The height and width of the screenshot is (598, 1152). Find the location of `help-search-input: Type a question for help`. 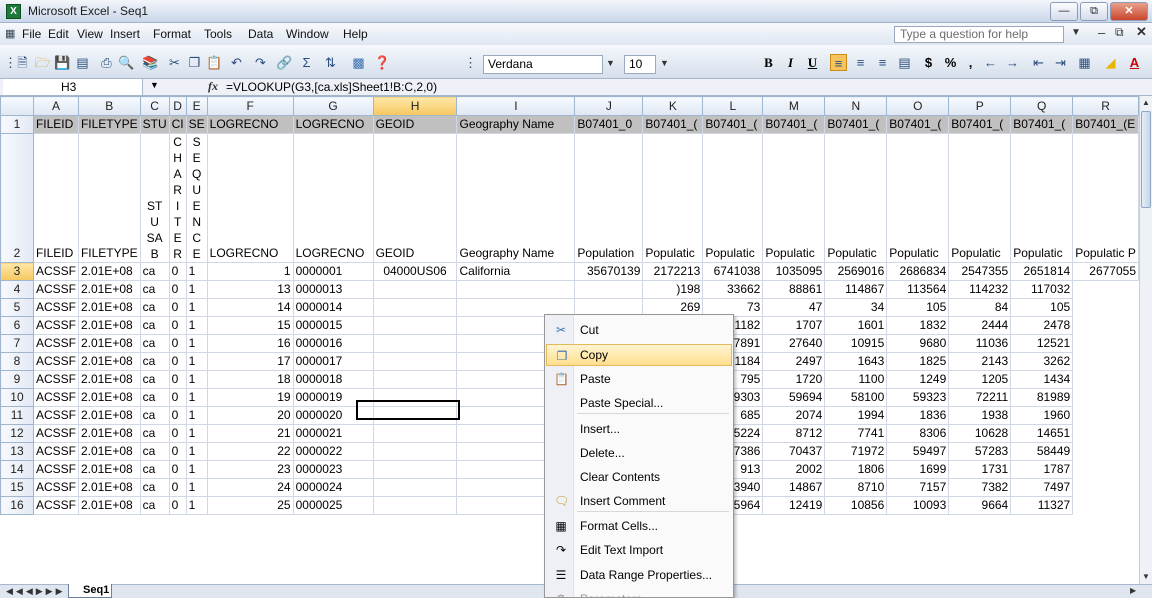

help-search-input: Type a question for help is located at coordinates (979, 34).